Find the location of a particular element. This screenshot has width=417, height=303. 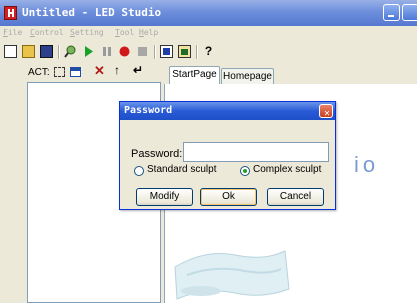

menu-file: File is located at coordinates (12, 32).